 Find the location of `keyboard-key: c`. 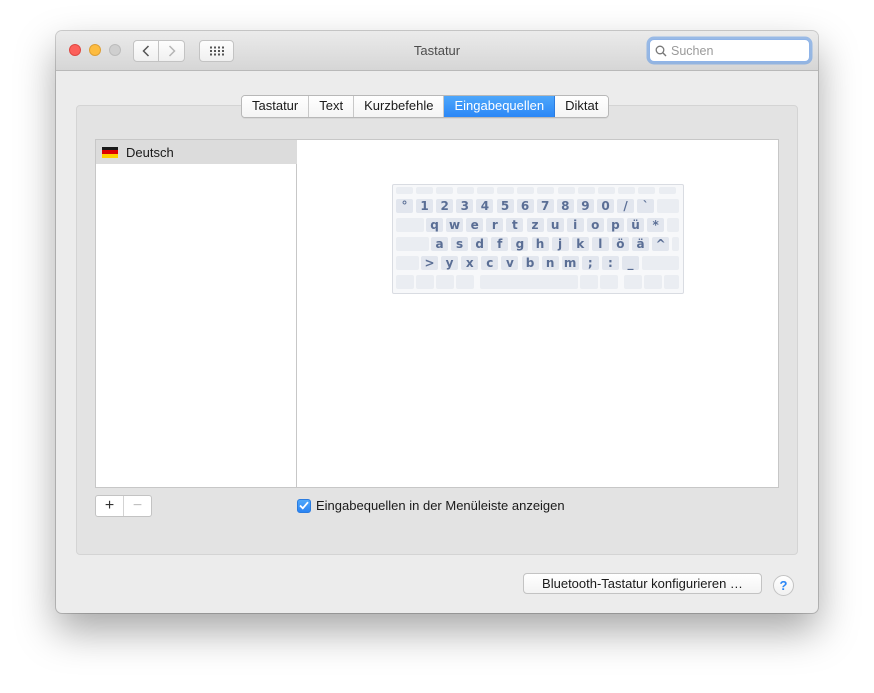

keyboard-key: c is located at coordinates (490, 263).